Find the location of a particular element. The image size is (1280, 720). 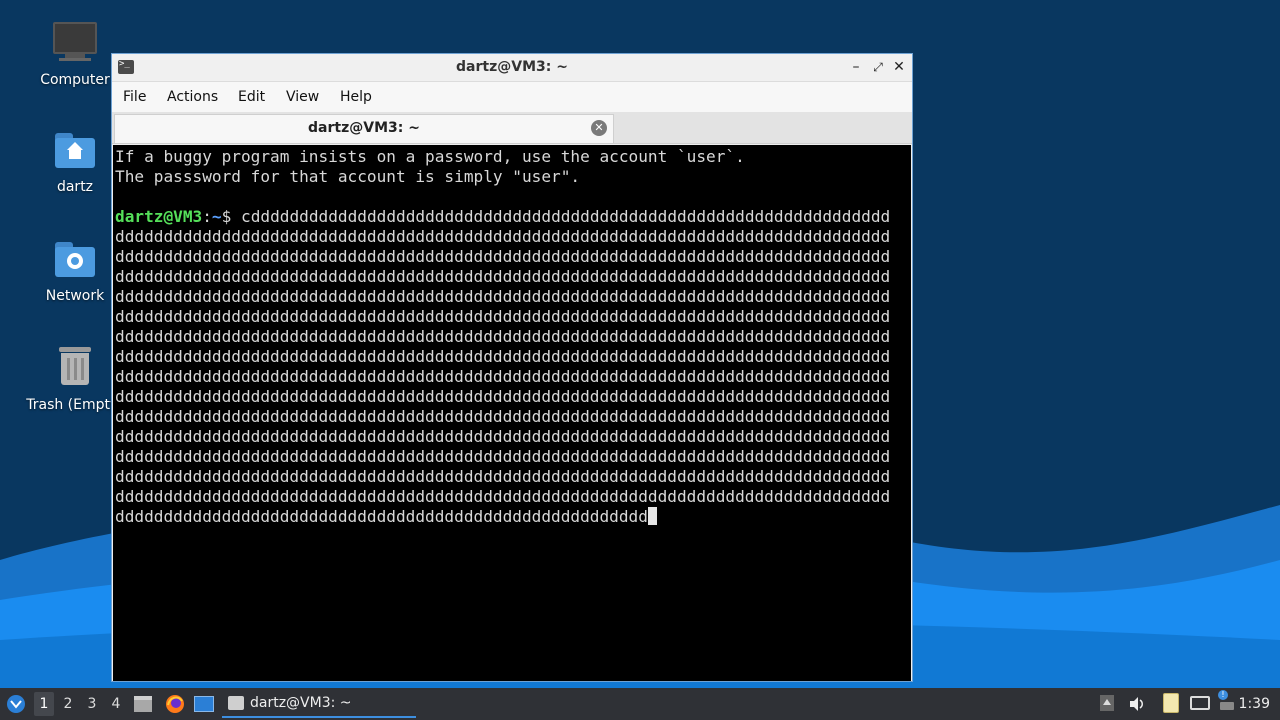

volume-icon is located at coordinates (1136, 704).